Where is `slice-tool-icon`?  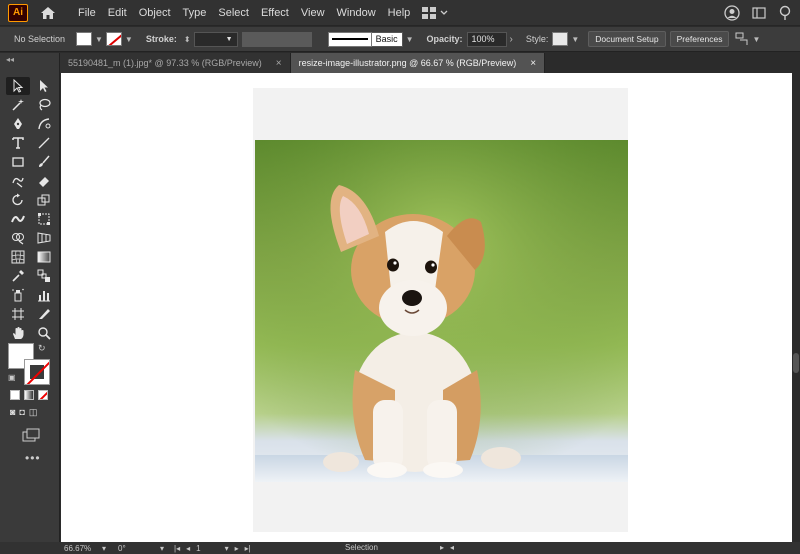 slice-tool-icon is located at coordinates (44, 314).